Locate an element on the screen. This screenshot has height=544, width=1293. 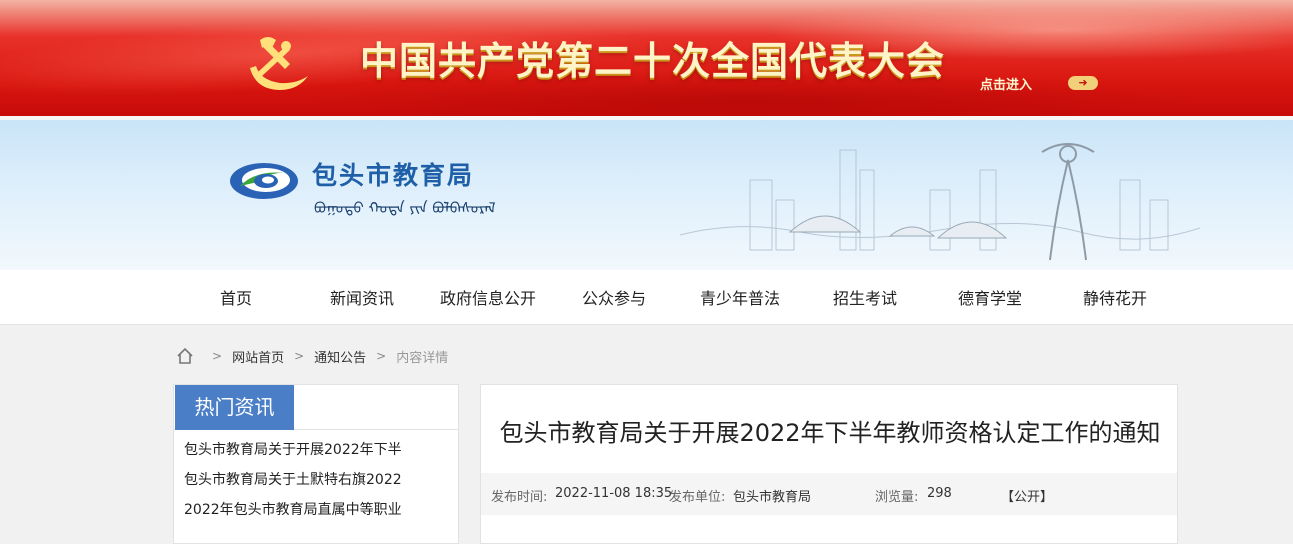
banner-title: 中国共产党第二十次全国代表大会 is located at coordinates (653, 61).